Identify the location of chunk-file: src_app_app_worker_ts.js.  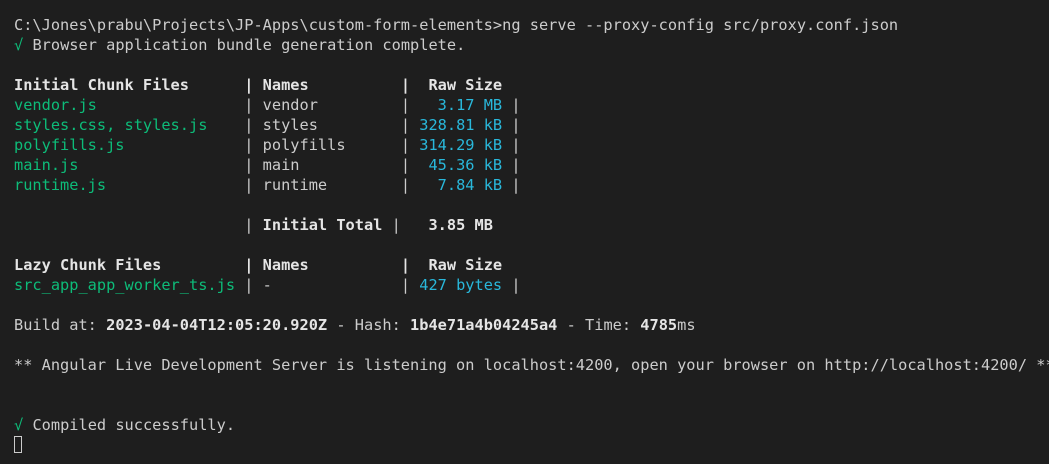
(125, 285).